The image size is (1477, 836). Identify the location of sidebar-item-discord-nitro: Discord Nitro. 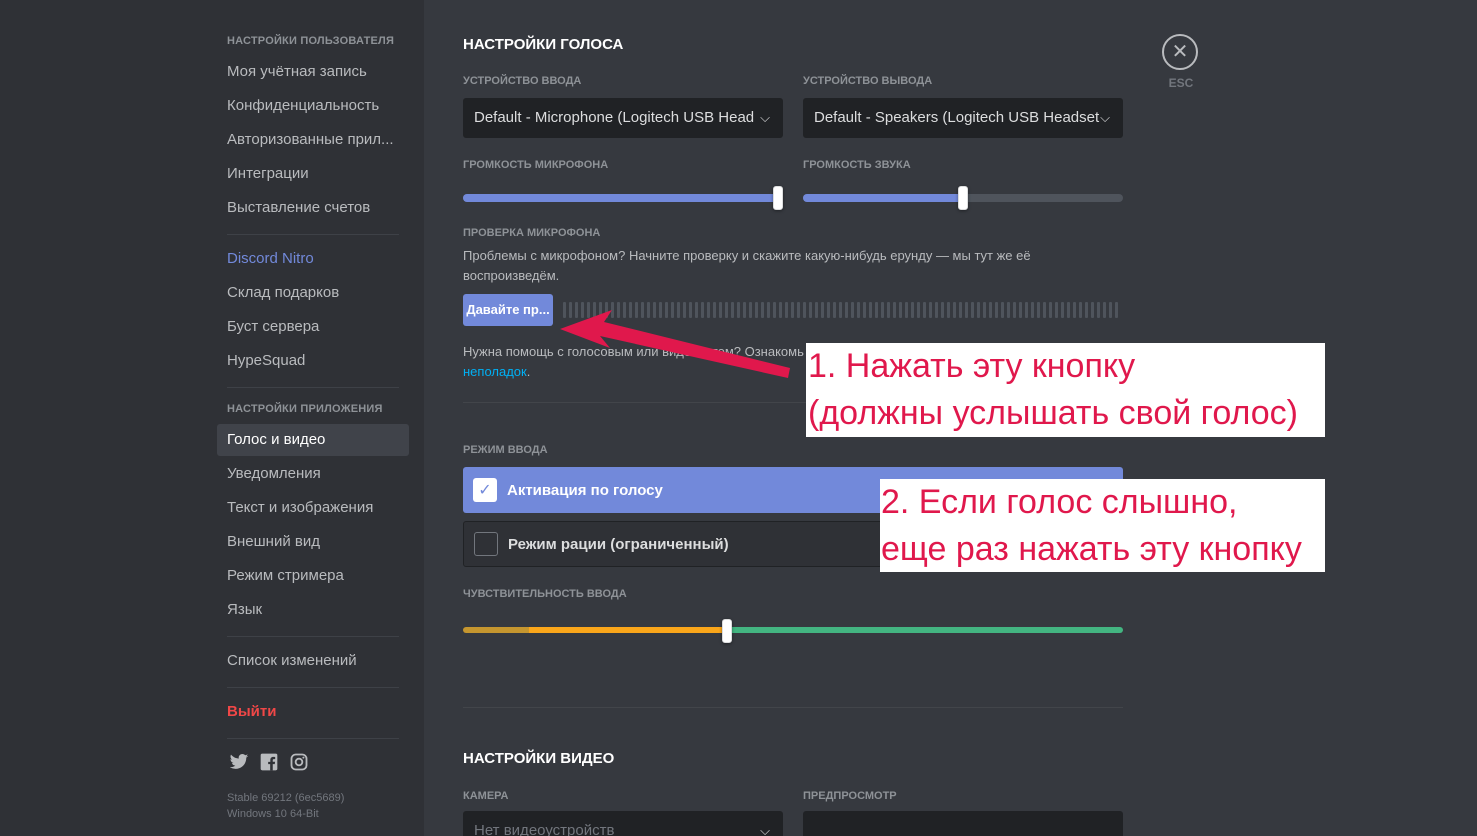
(313, 259).